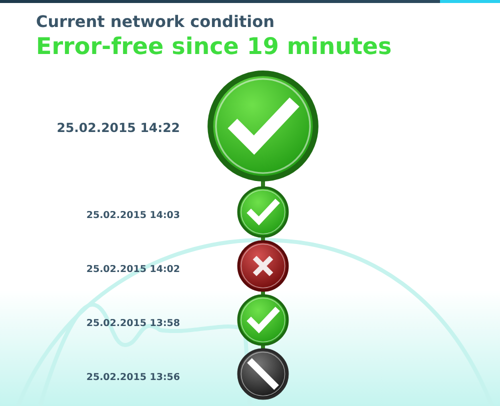  What do you see at coordinates (156, 22) in the screenshot?
I see `heading: Current network condition` at bounding box center [156, 22].